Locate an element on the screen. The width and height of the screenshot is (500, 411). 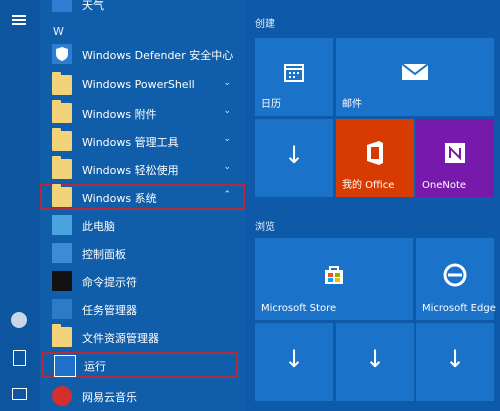
download-tile-2: ↓ is located at coordinates (294, 362).